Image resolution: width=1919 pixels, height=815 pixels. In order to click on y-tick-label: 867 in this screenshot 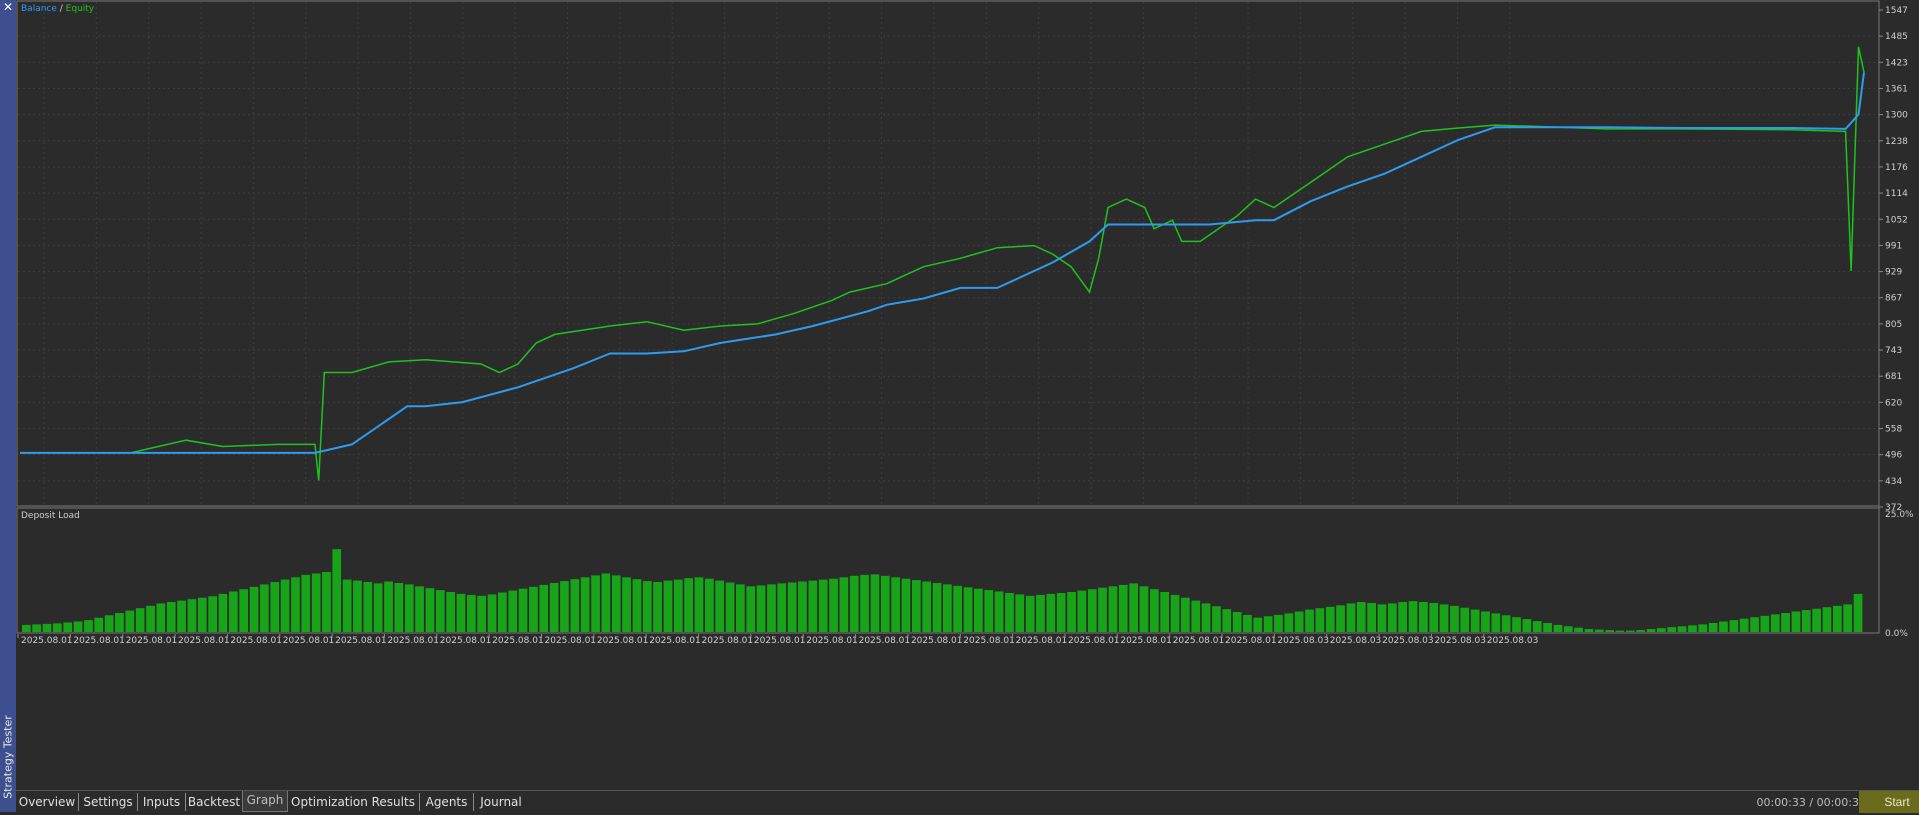, I will do `click(1893, 299)`.